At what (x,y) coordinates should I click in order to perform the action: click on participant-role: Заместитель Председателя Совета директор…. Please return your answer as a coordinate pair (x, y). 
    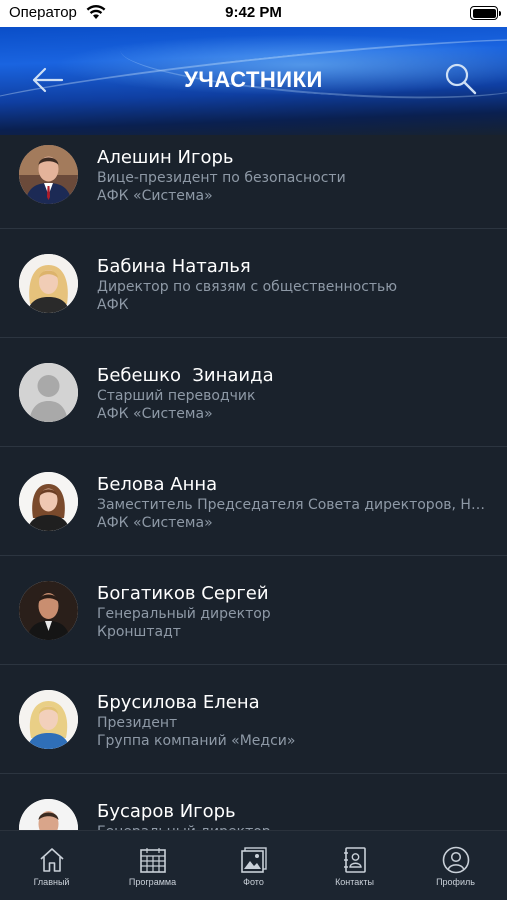
    Looking at the image, I should click on (294, 505).